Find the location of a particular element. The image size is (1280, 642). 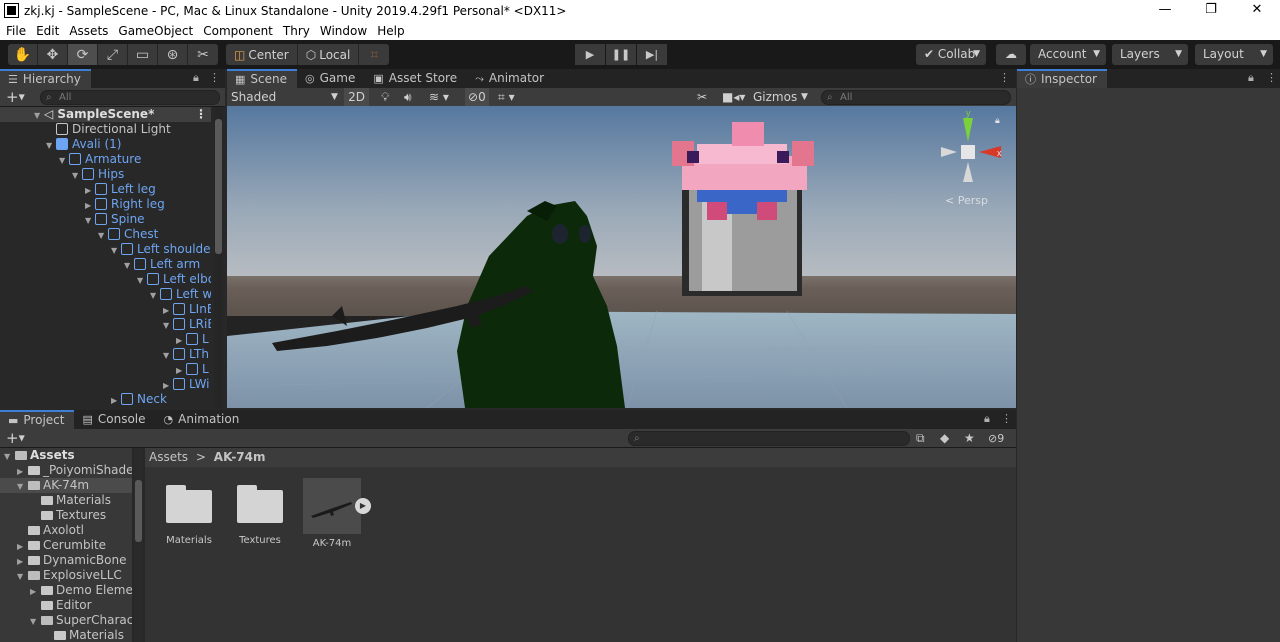

layout-button: Layout ▼ is located at coordinates (1234, 54).